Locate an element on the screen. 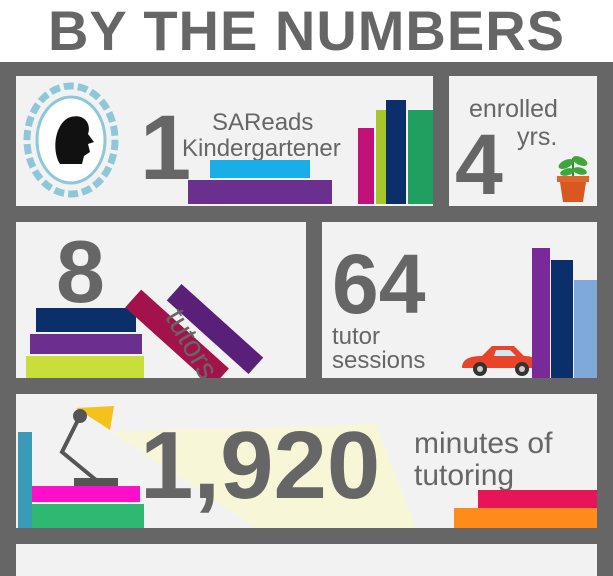  book-purple-flat is located at coordinates (260, 192).